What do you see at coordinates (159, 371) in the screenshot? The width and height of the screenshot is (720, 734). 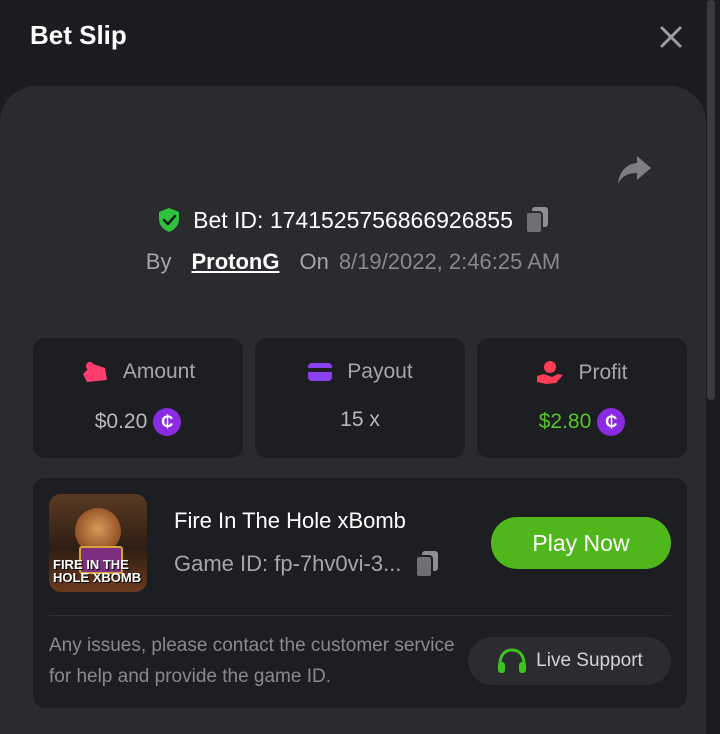 I see `amount-label: Amount` at bounding box center [159, 371].